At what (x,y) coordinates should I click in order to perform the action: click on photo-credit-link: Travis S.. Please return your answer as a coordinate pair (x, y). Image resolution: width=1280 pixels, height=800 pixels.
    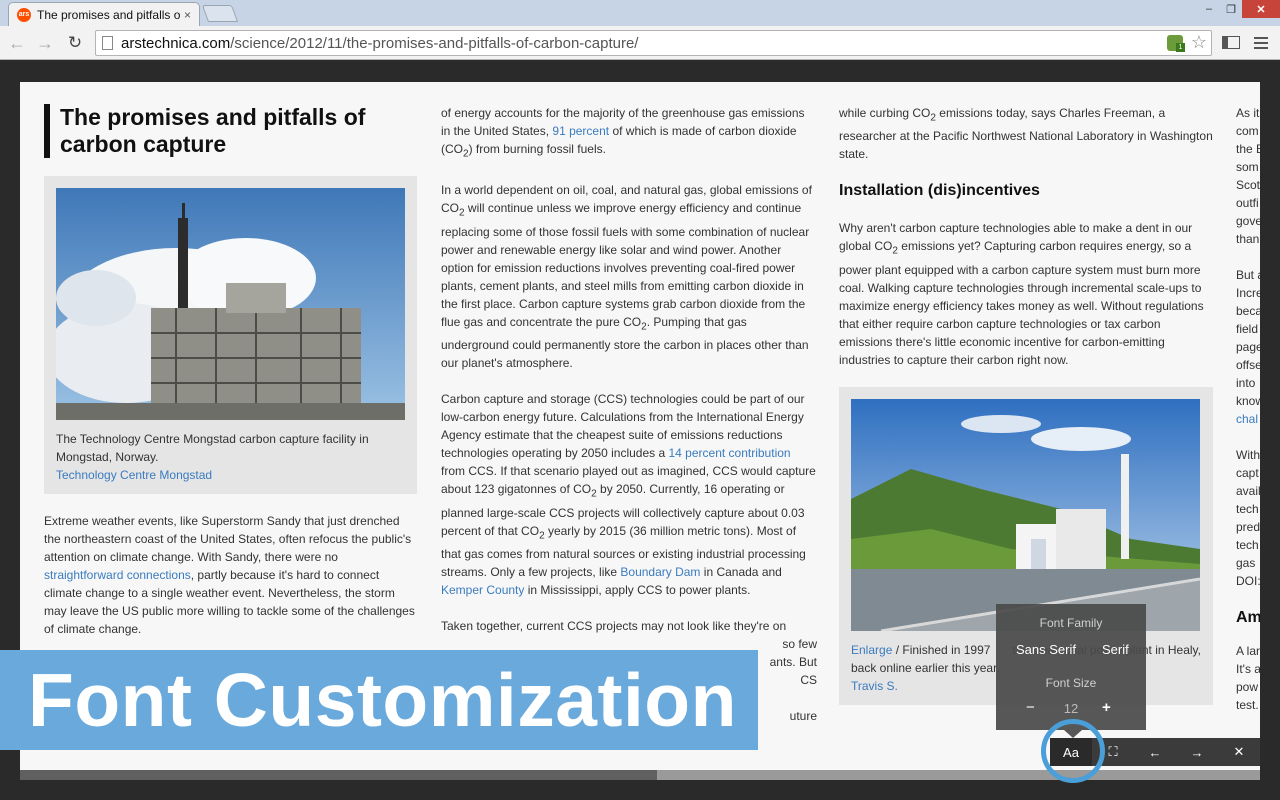
    Looking at the image, I should click on (874, 686).